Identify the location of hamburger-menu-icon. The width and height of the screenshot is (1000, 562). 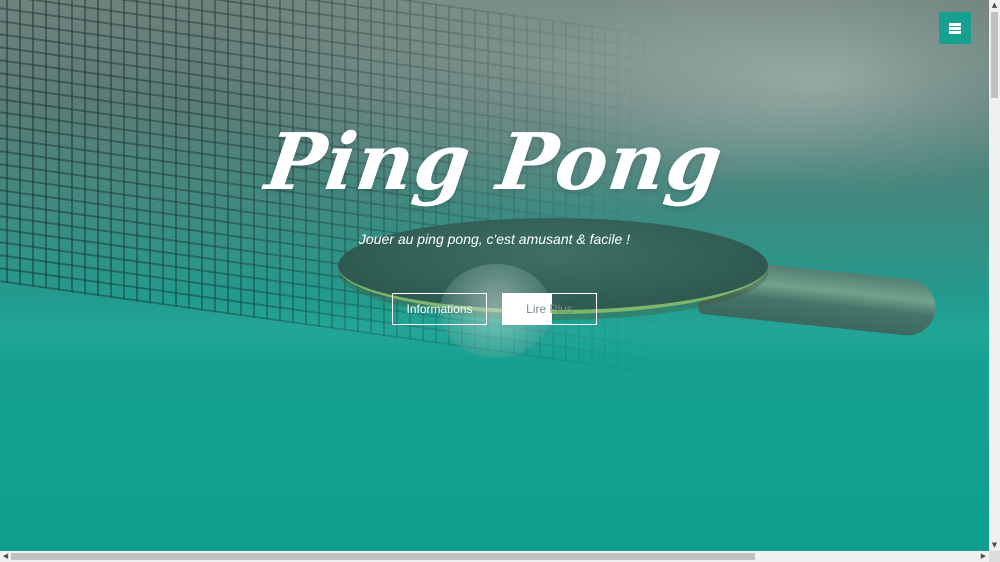
(955, 28).